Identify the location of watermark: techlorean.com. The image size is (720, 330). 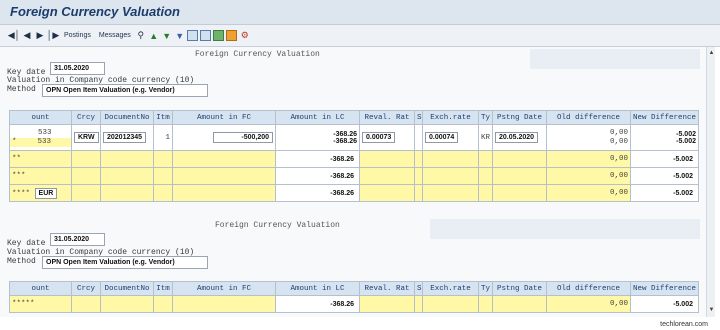
(684, 324).